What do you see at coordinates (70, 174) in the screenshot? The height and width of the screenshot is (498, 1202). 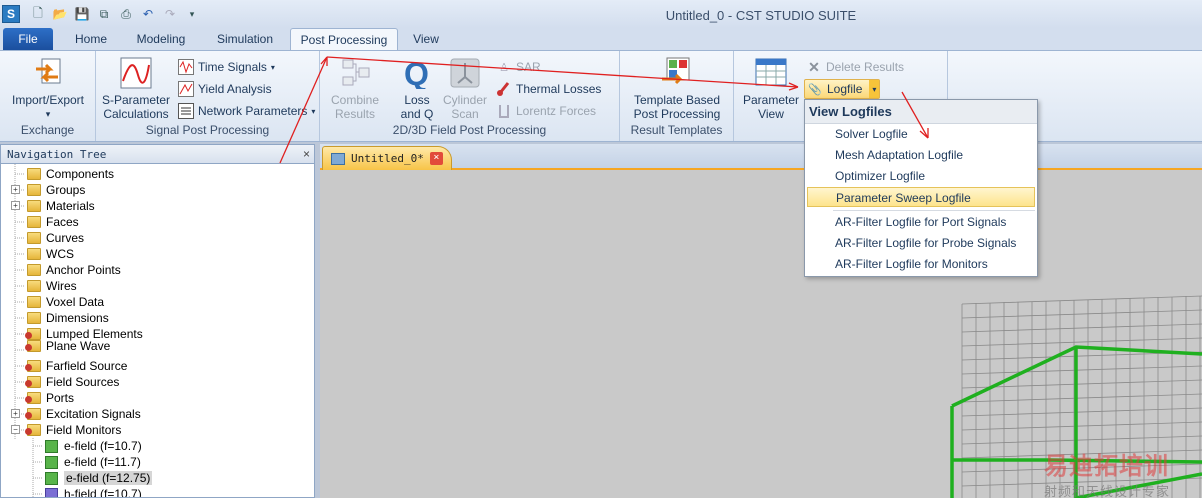 I see `tree-item-components: Components` at bounding box center [70, 174].